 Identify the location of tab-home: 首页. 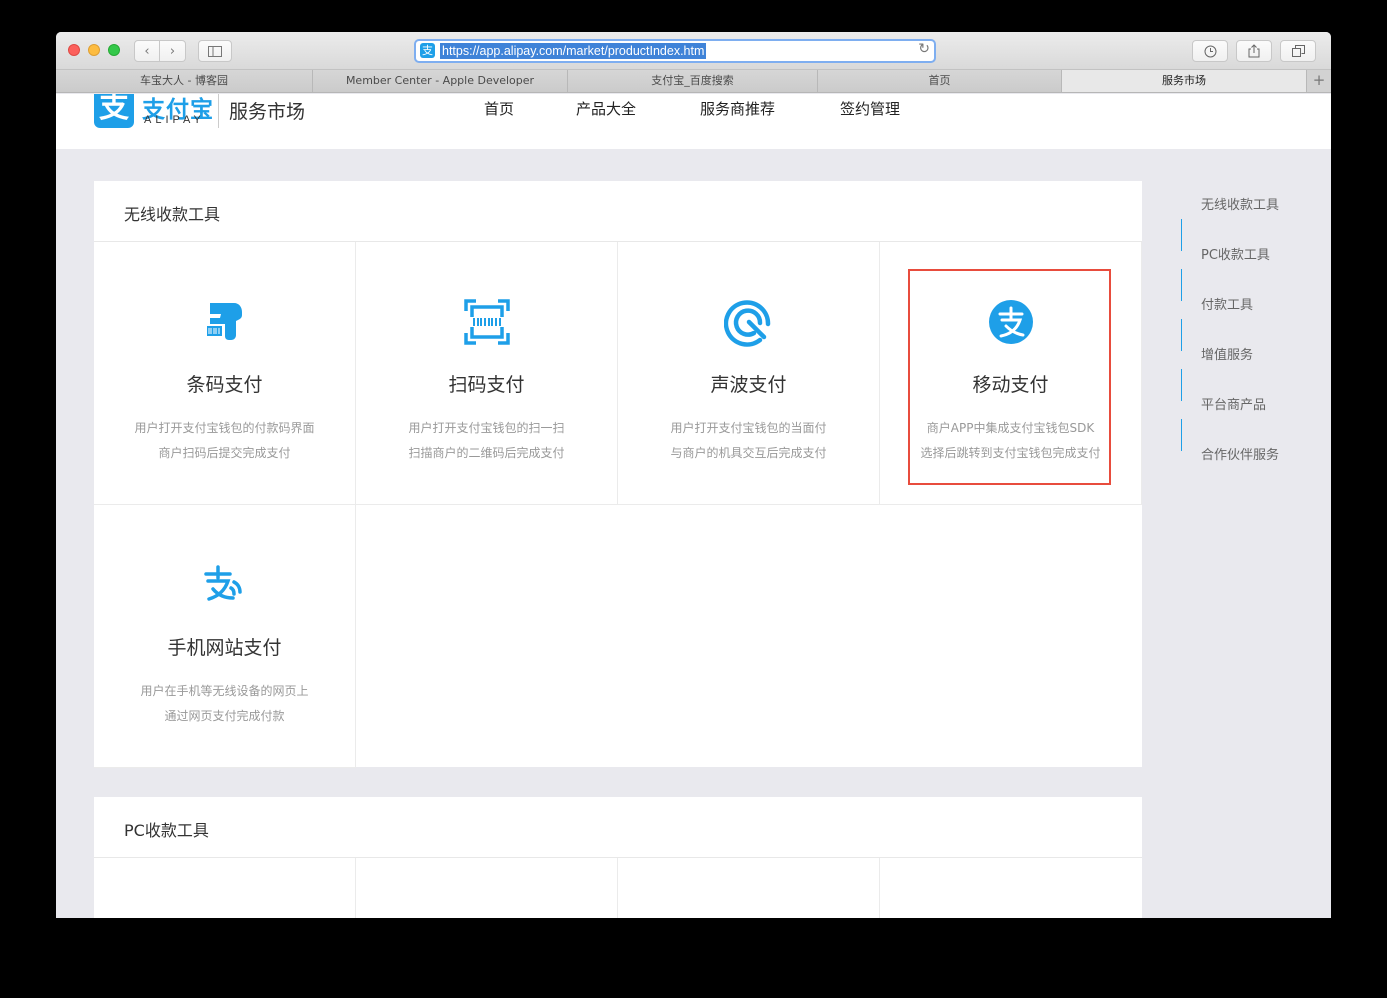
(940, 81).